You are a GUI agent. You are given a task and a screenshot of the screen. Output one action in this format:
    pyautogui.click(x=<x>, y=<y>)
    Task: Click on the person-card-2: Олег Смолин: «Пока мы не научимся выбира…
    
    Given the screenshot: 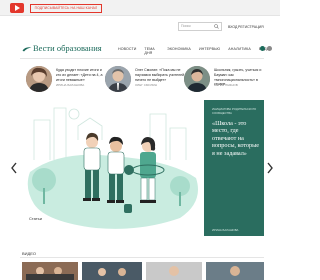 What is the action you would take?
    pyautogui.click(x=145, y=81)
    